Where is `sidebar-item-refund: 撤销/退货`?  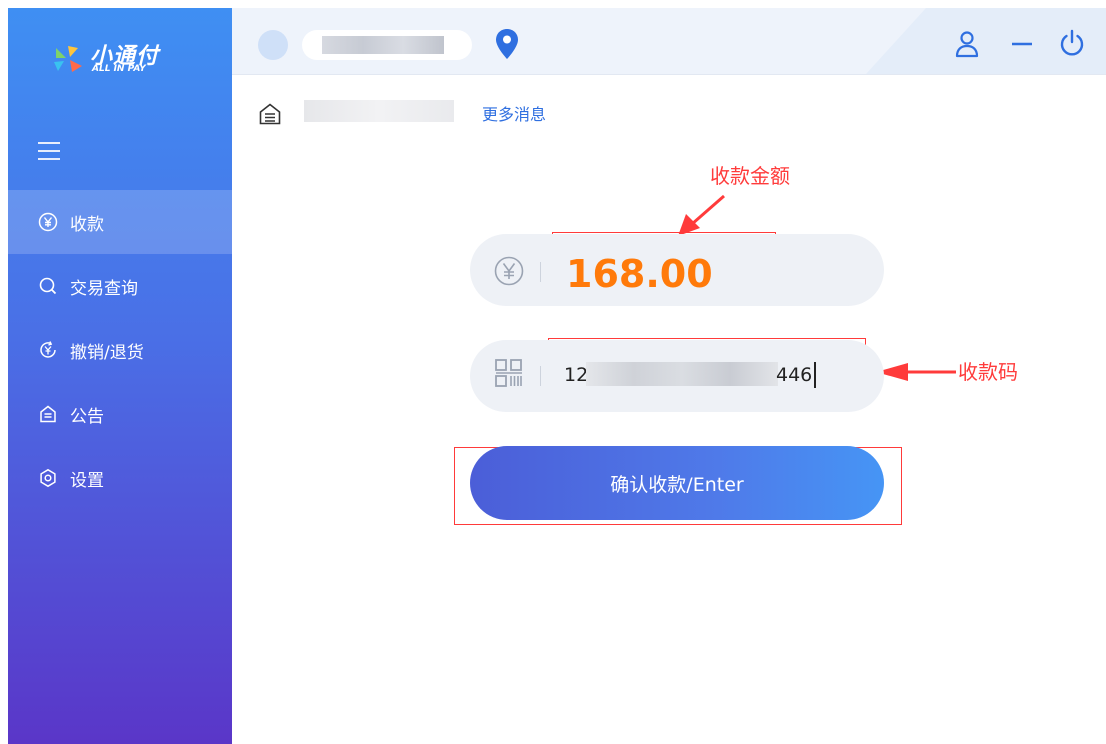
sidebar-item-refund: 撤销/退货 is located at coordinates (120, 350).